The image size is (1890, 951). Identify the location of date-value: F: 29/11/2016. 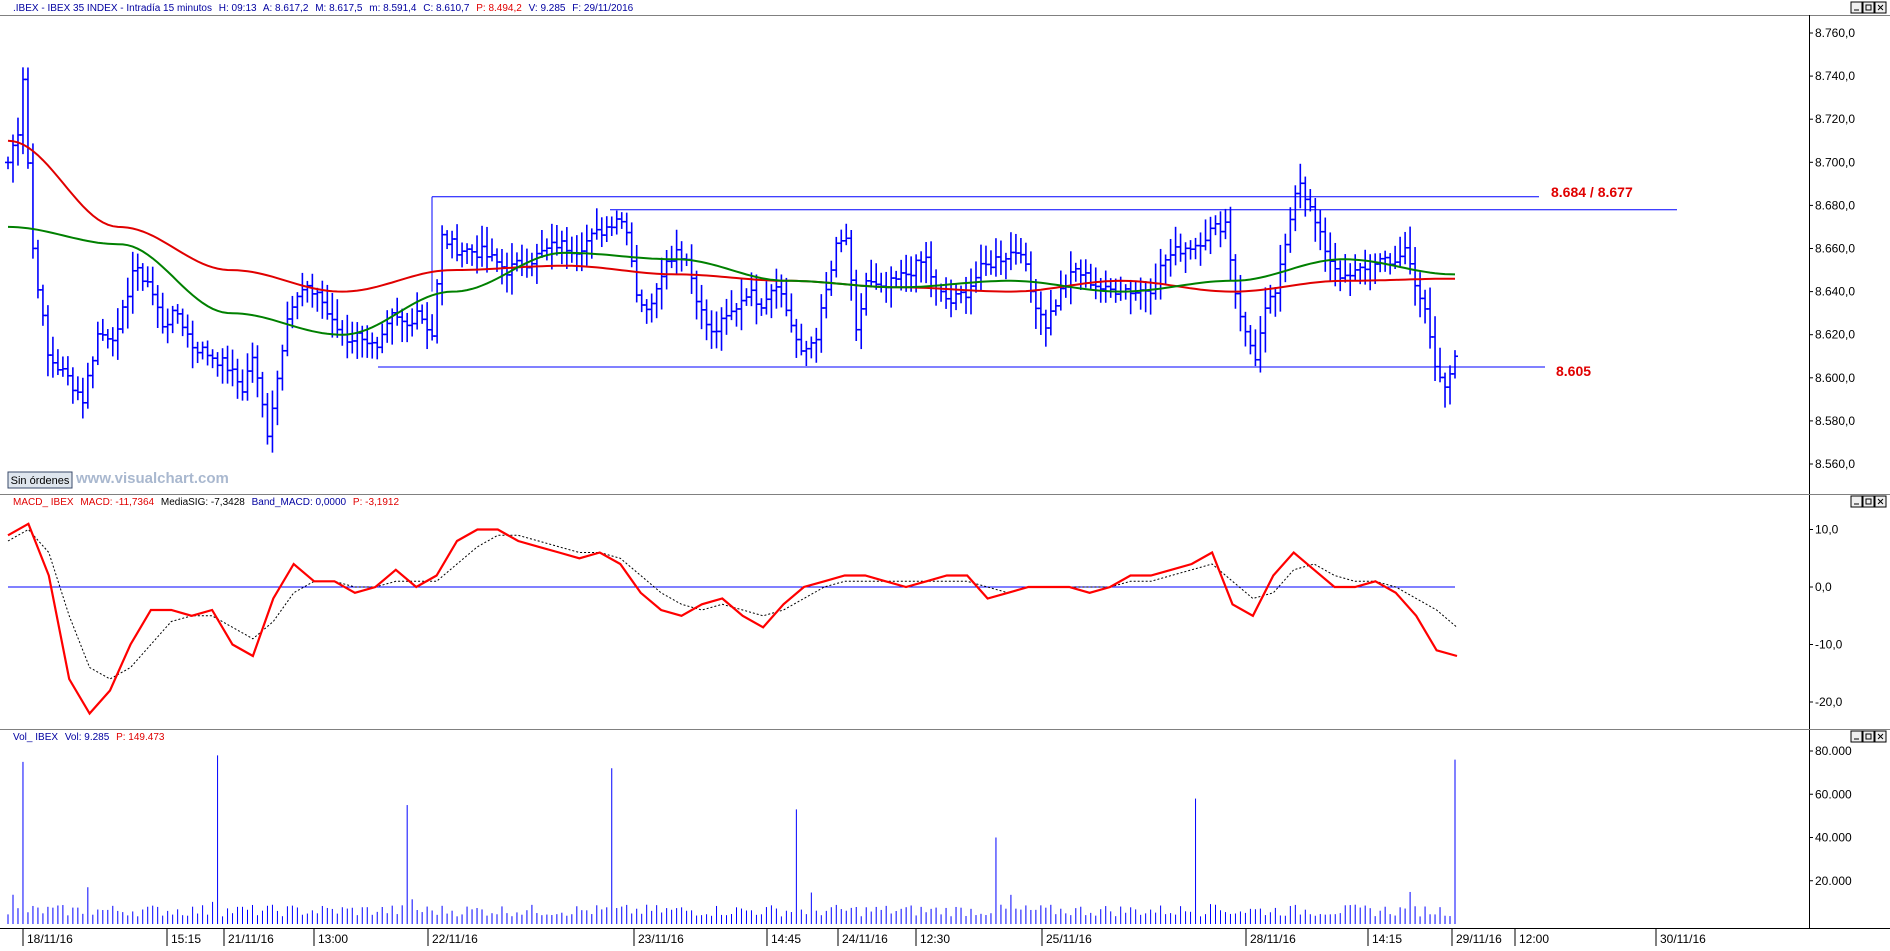
(602, 8).